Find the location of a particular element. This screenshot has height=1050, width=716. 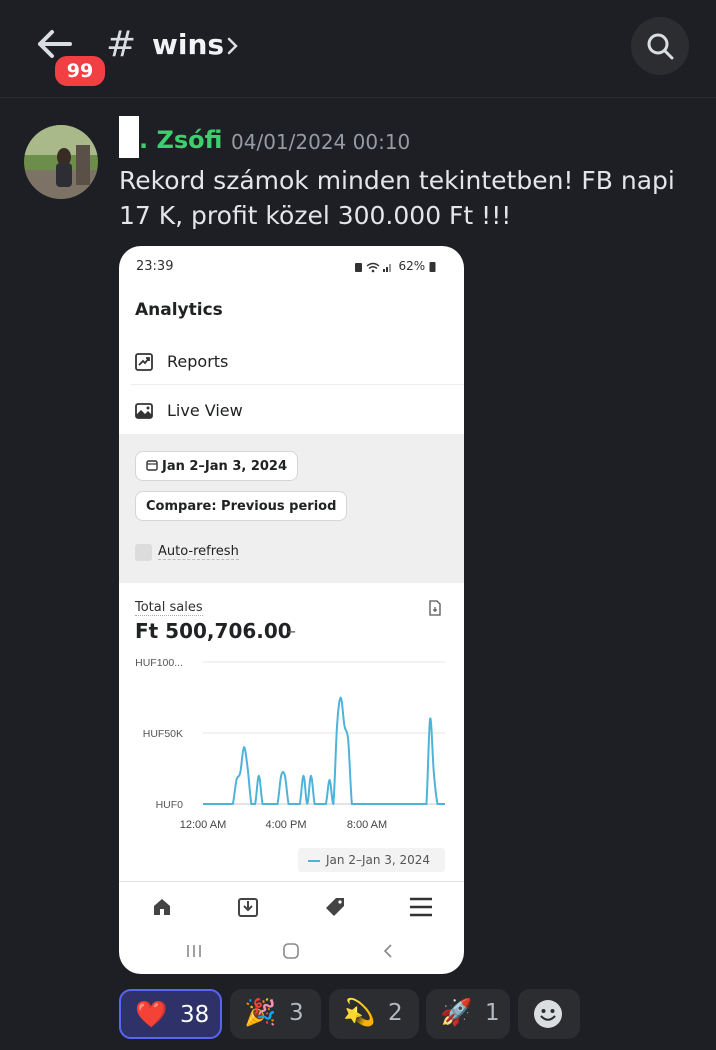

auto-refresh-checkbox is located at coordinates (143, 552).